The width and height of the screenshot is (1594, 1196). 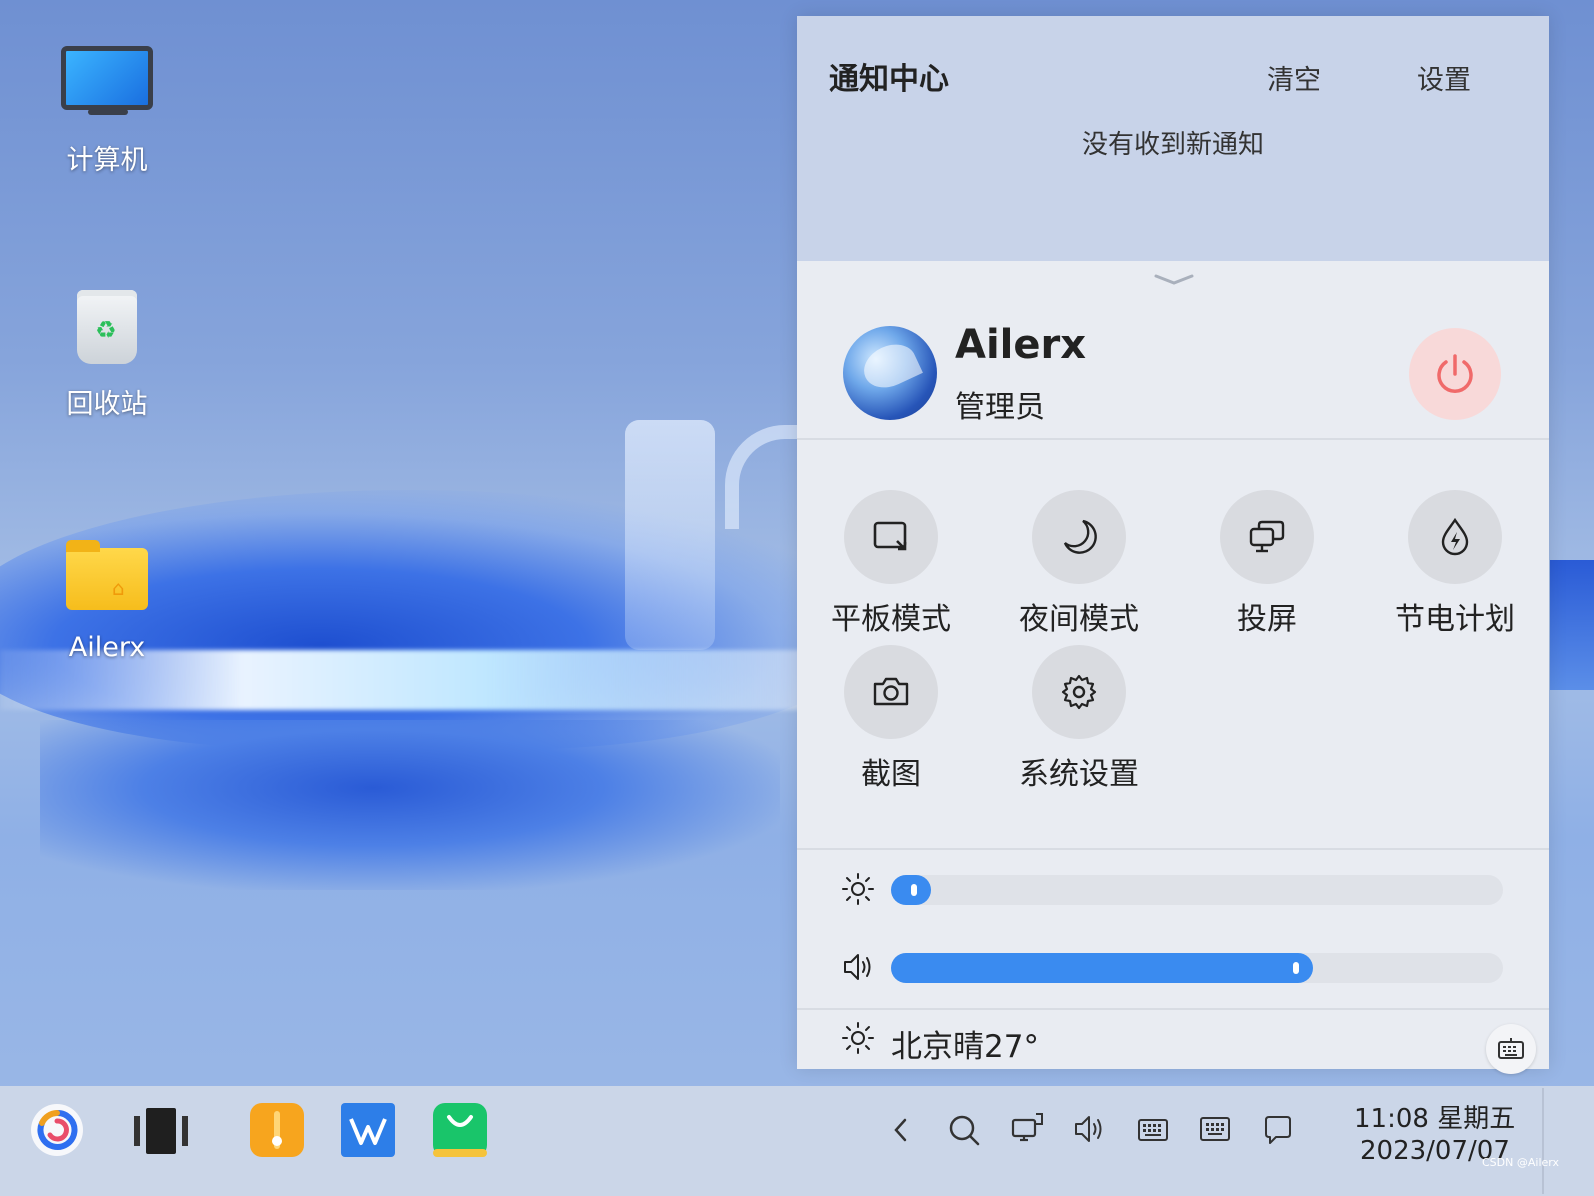 I want to click on wallpaper-reflection, so click(x=410, y=805).